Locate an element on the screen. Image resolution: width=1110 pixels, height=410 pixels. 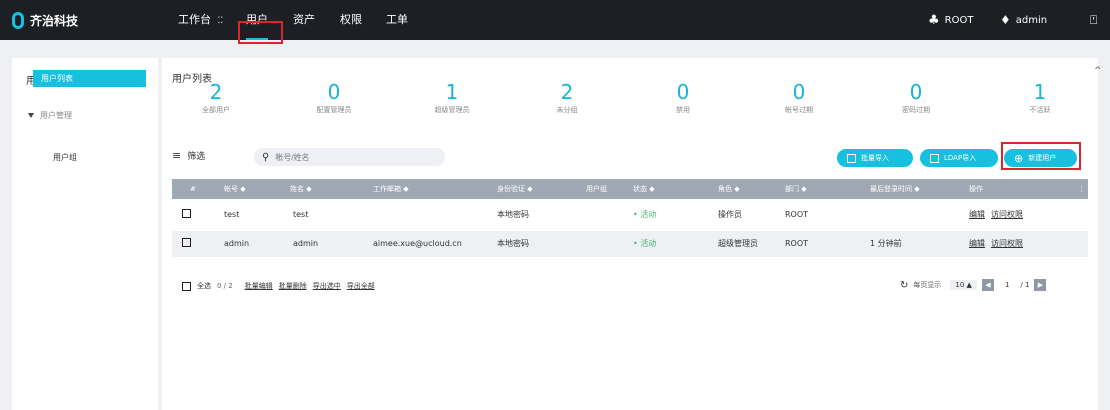
nav-workbench: 工作台 ⁚⁚ is located at coordinates (200, 20).